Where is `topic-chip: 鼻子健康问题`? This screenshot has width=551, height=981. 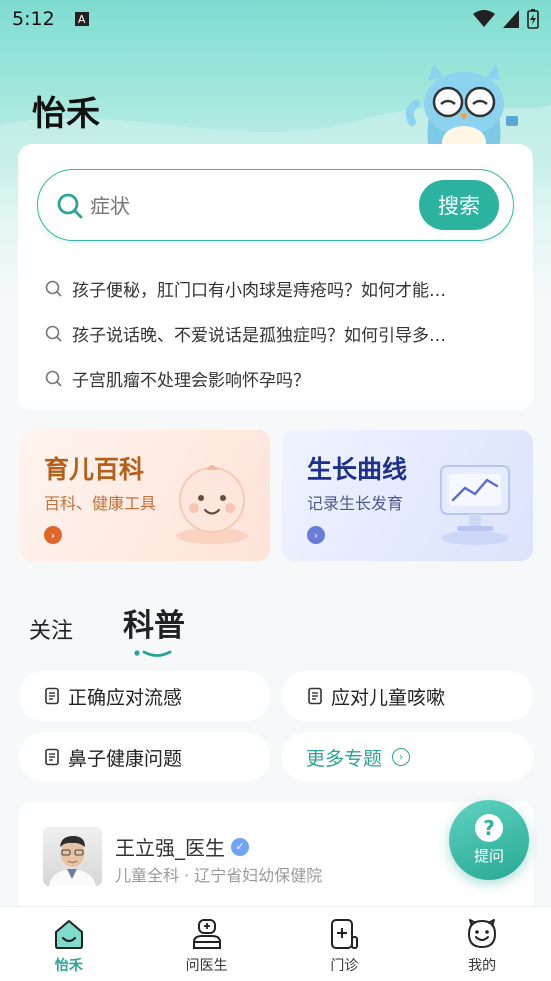
topic-chip: 鼻子健康问题 is located at coordinates (144, 757).